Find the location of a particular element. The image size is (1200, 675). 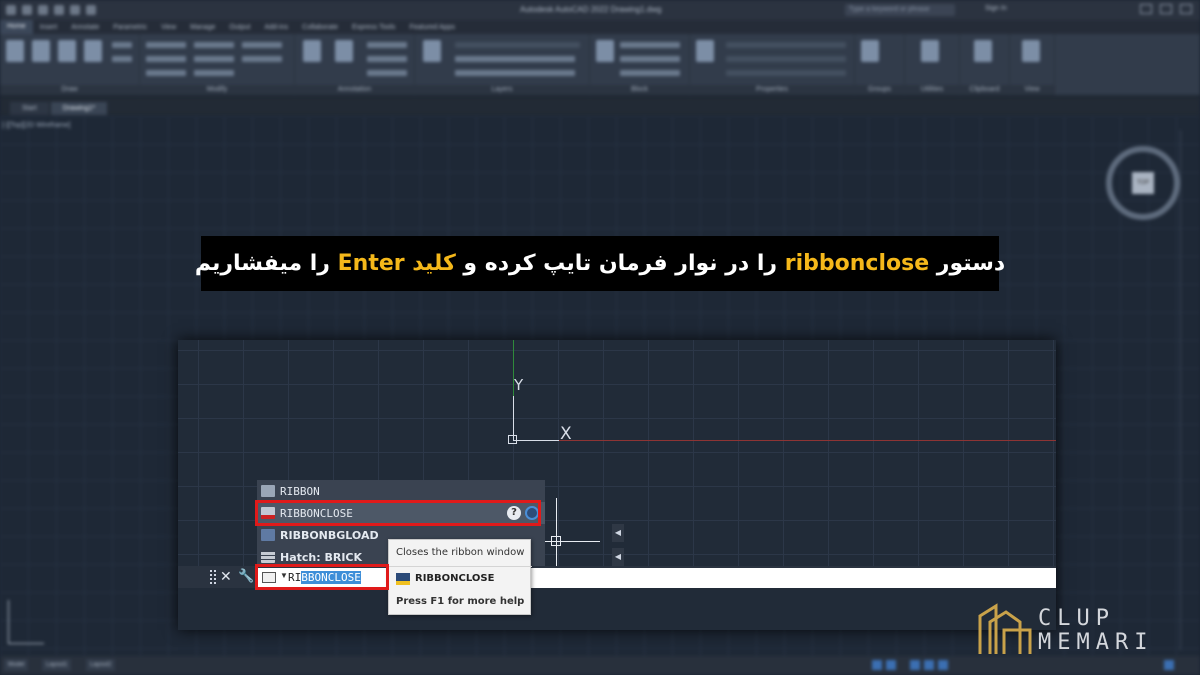

tab-express-tools: Express Tools is located at coordinates (373, 27).